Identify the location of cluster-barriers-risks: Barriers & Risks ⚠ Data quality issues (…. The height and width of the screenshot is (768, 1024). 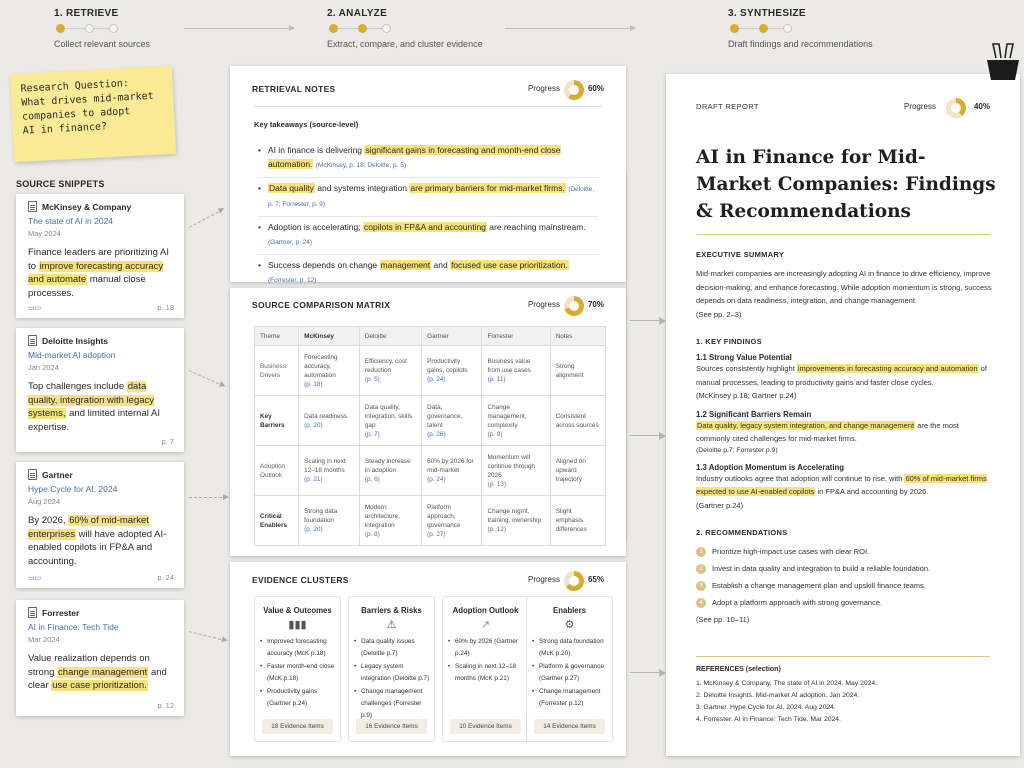
(391, 669).